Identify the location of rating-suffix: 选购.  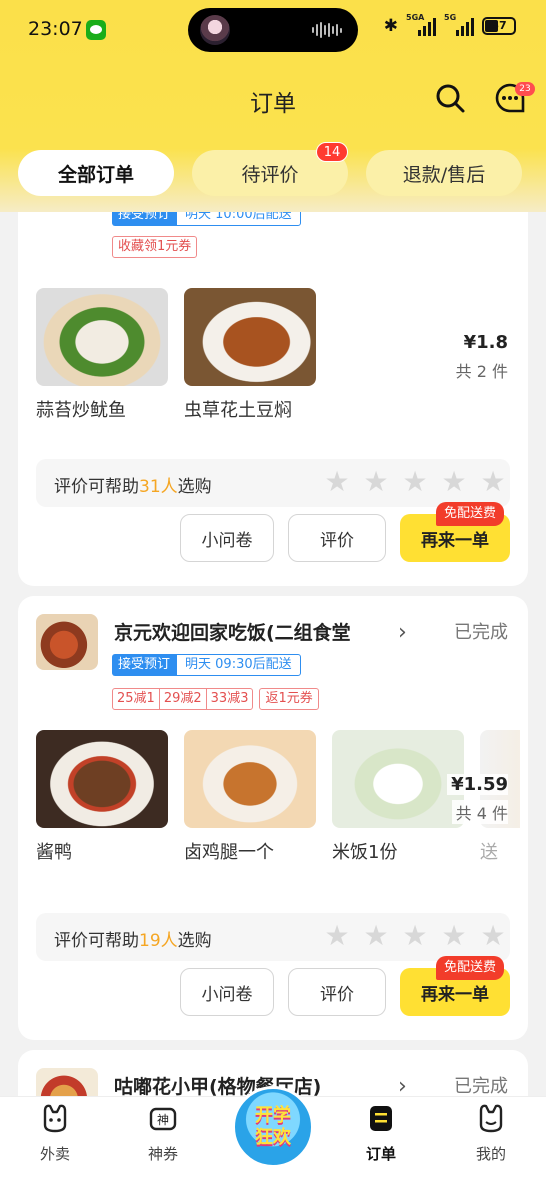
(194, 941).